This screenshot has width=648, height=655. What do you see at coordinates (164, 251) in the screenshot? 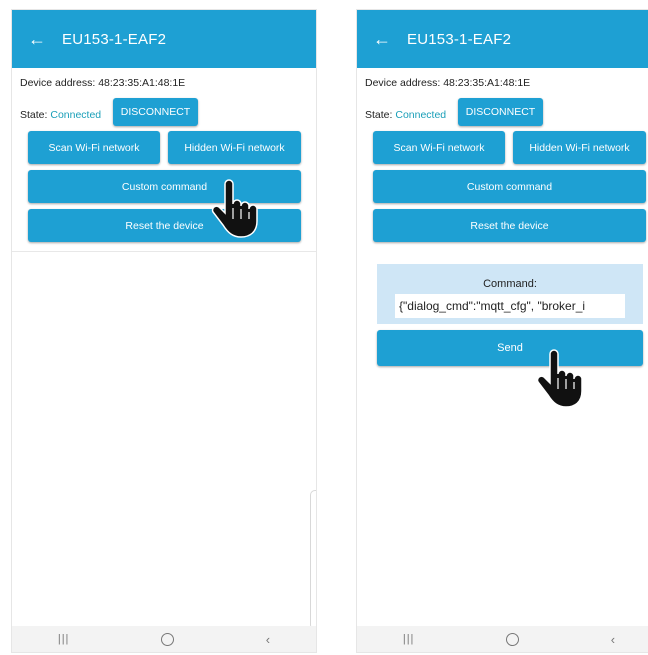
I see `divider` at bounding box center [164, 251].